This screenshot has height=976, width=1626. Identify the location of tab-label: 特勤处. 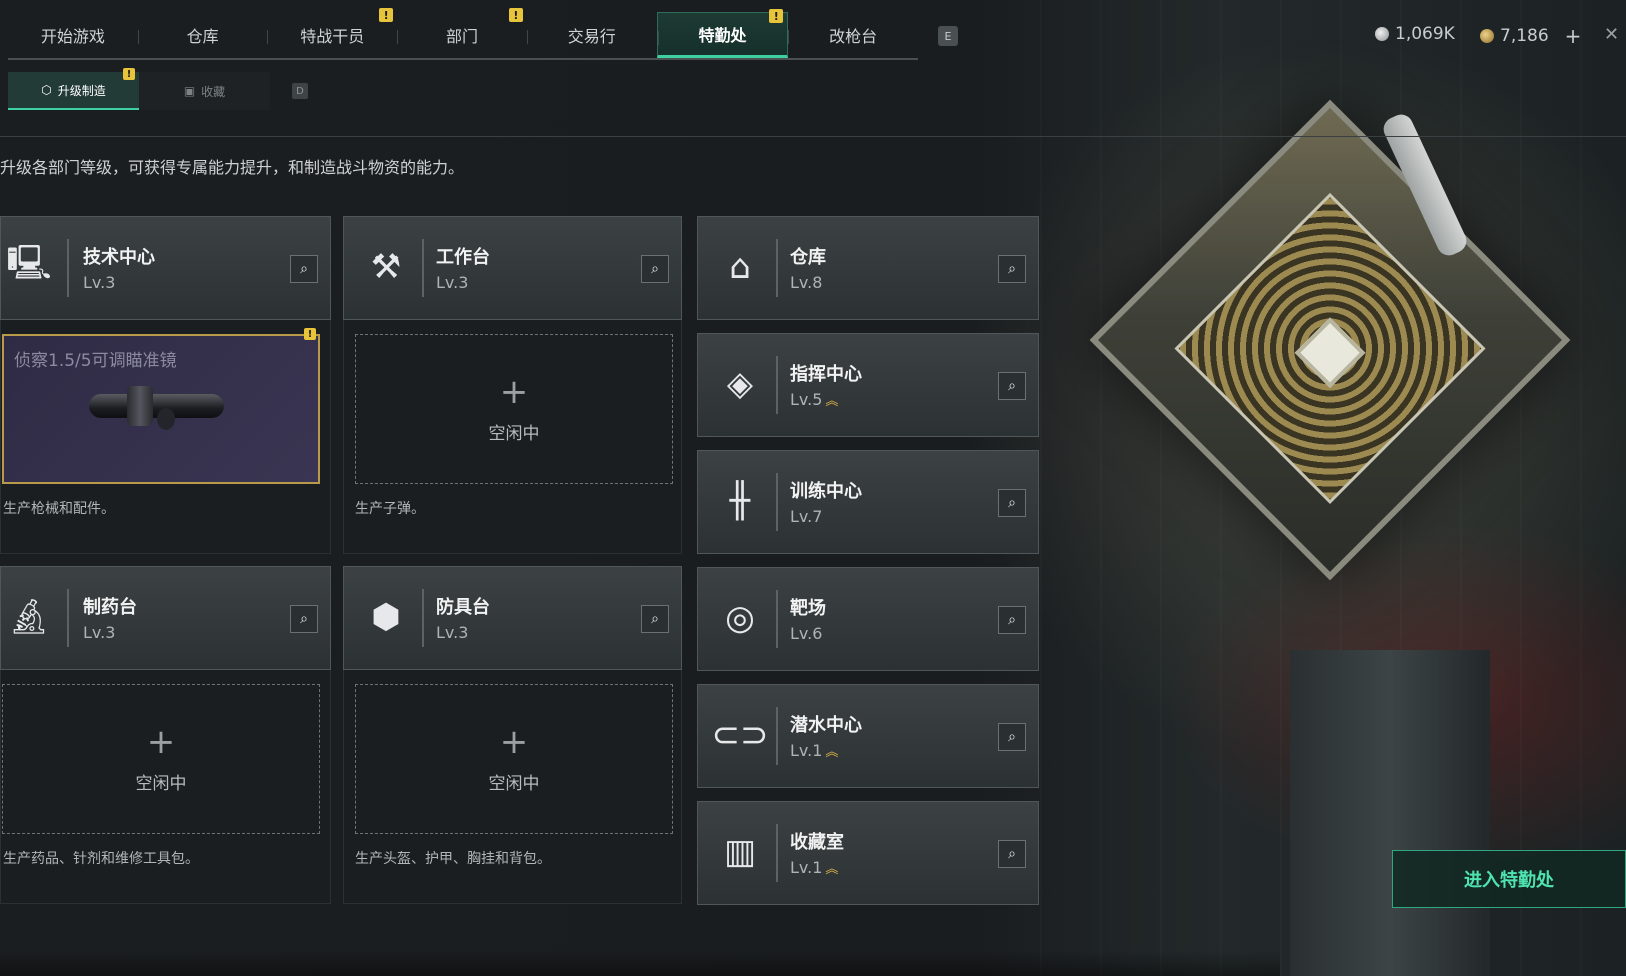
(722, 35).